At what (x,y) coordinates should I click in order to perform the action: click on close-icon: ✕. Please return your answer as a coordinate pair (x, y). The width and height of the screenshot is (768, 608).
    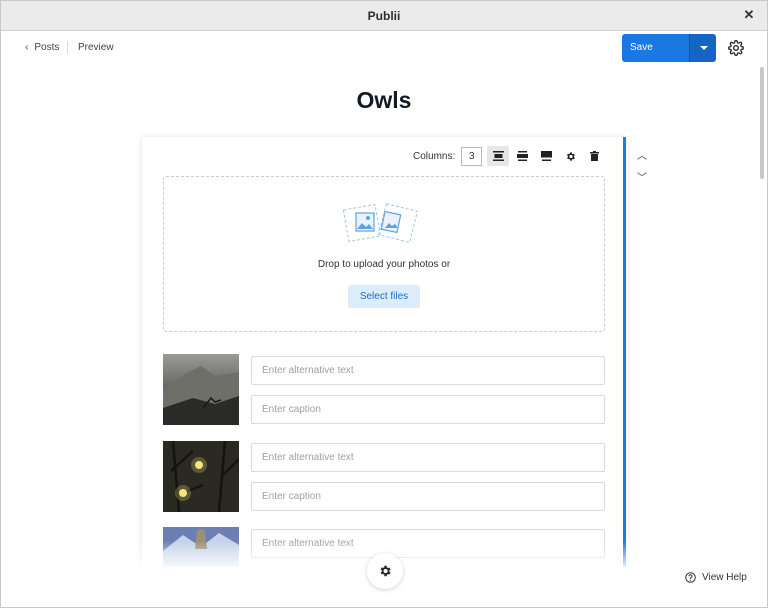
    Looking at the image, I should click on (749, 15).